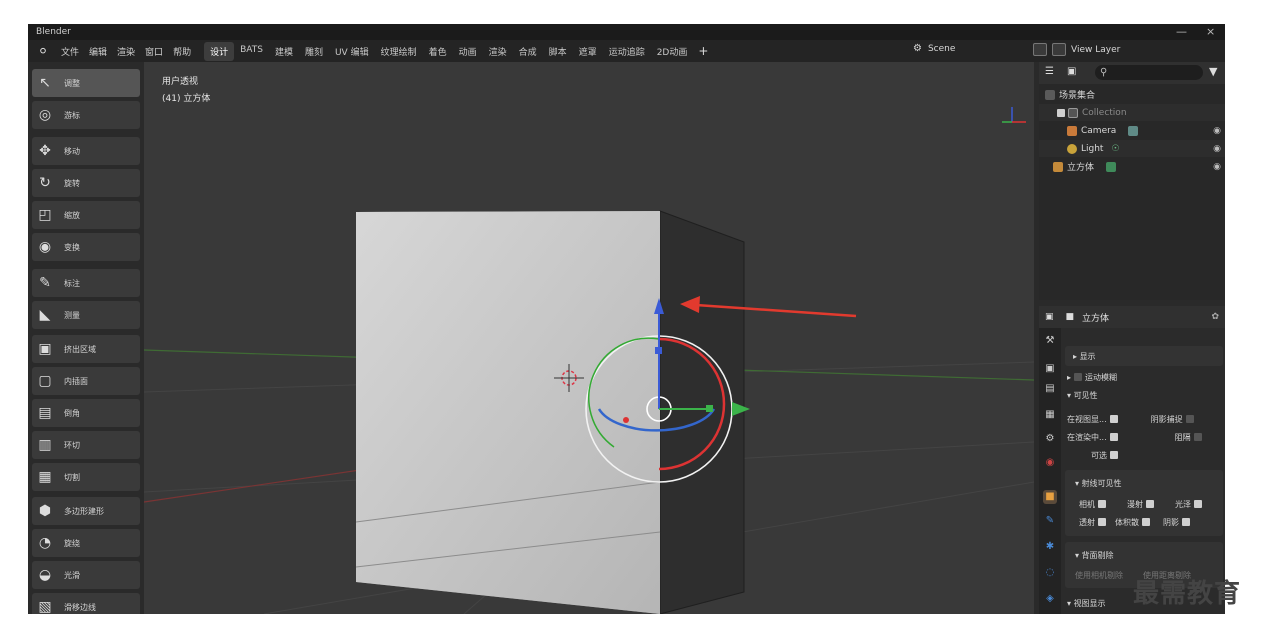 The height and width of the screenshot is (630, 1285). I want to click on outliner-row-camera: Camera ◉, so click(1132, 130).